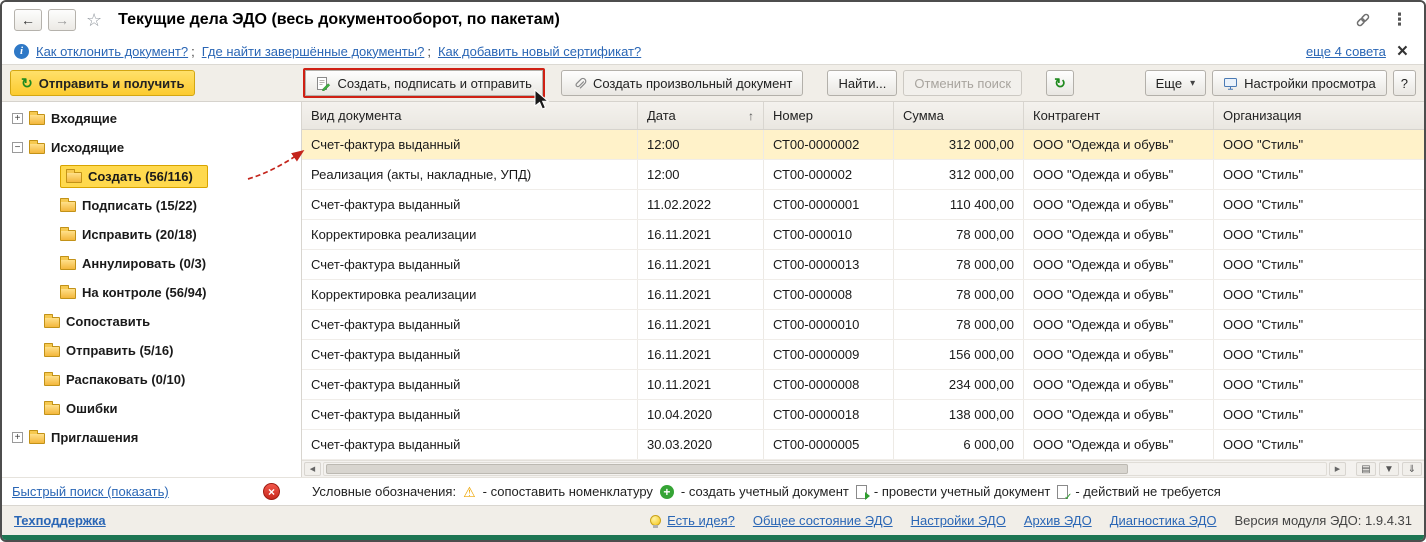 The image size is (1426, 542). Describe the element at coordinates (324, 83) in the screenshot. I see `sign-document-icon` at that location.